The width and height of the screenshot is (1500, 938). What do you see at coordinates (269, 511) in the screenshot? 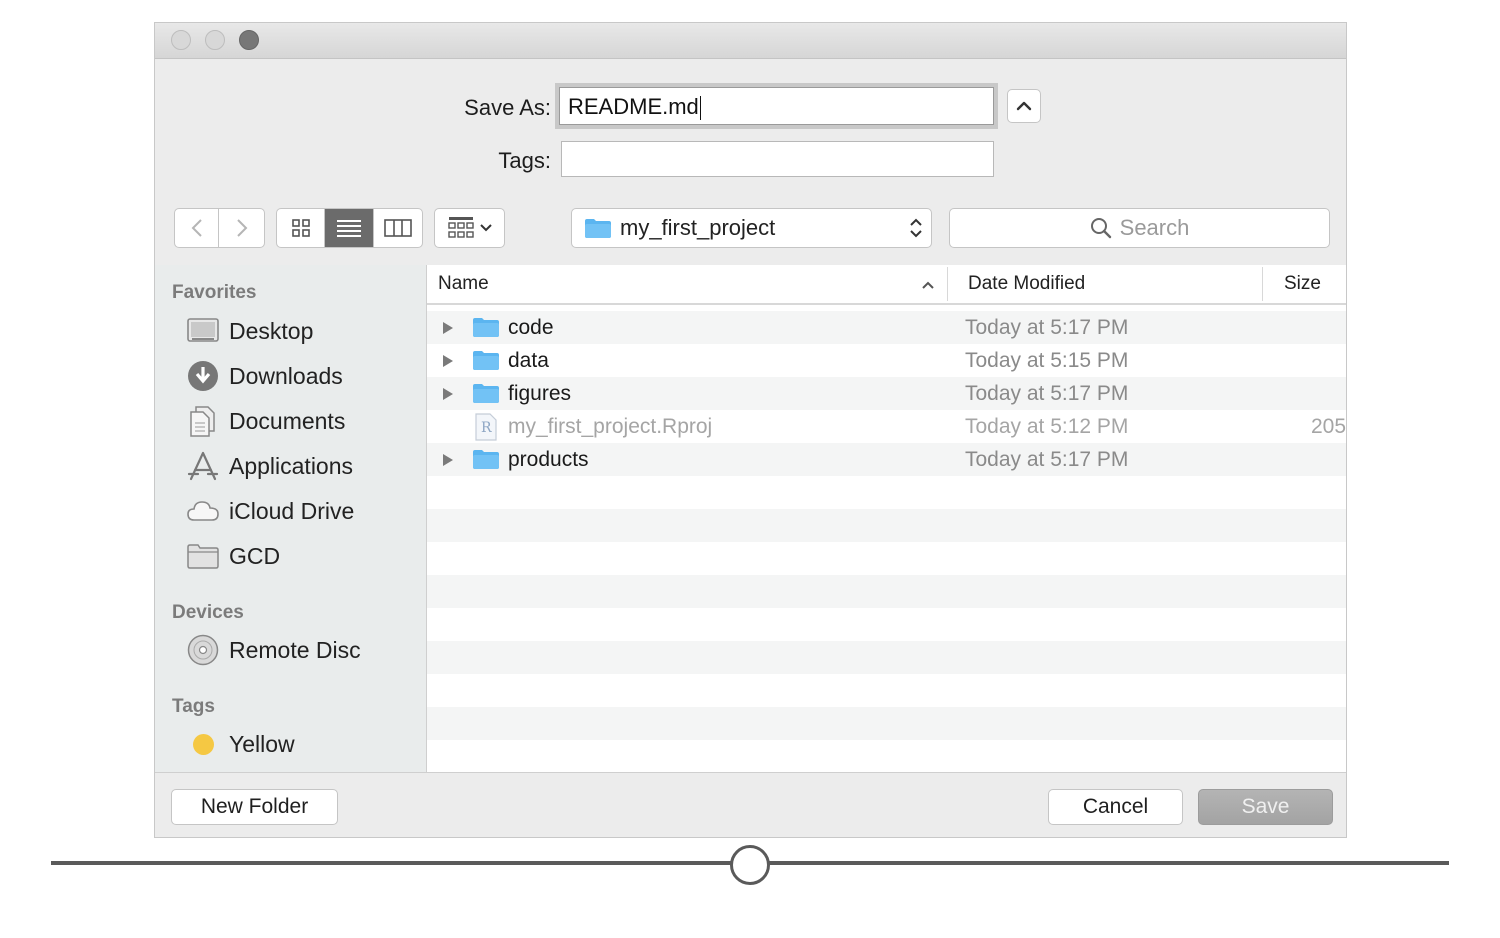
I see `sidebar-item-icloud-drive: iCloud Drive` at bounding box center [269, 511].